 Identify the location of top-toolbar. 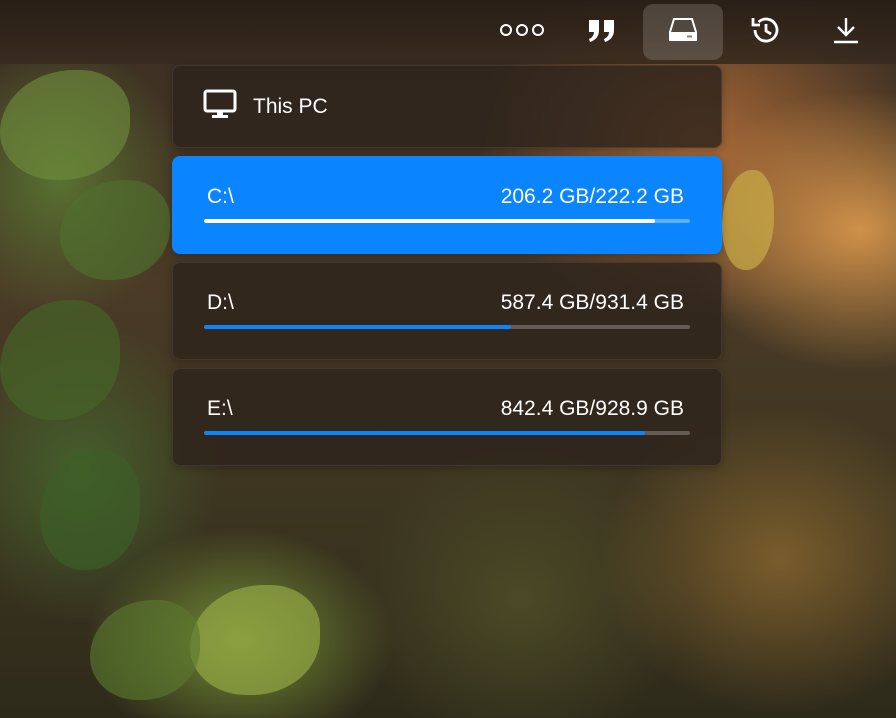
(448, 32).